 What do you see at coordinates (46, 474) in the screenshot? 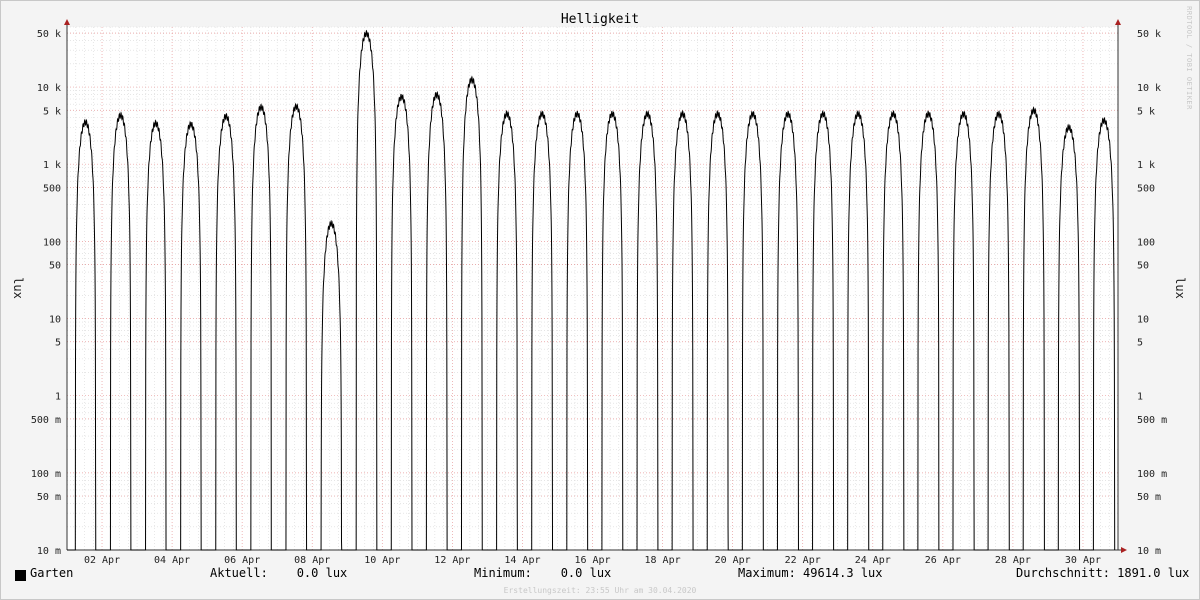
I see `y-tick-label-left: 100 m` at bounding box center [46, 474].